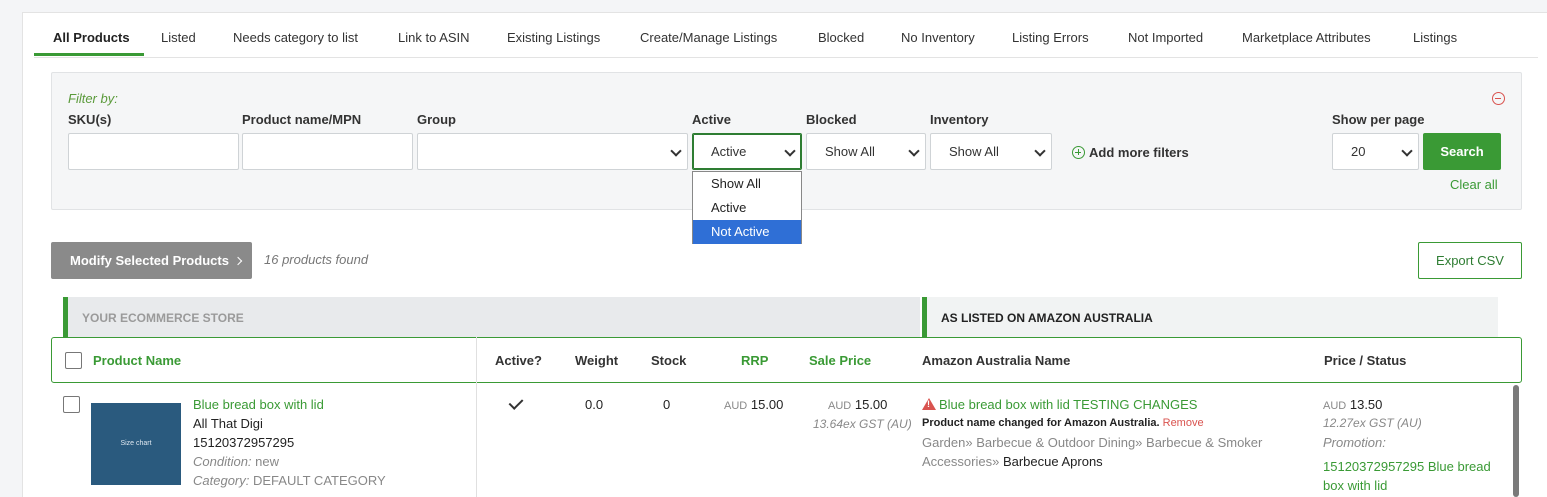 The image size is (1547, 497). Describe the element at coordinates (667, 404) in the screenshot. I see `product-stock: 0` at that location.